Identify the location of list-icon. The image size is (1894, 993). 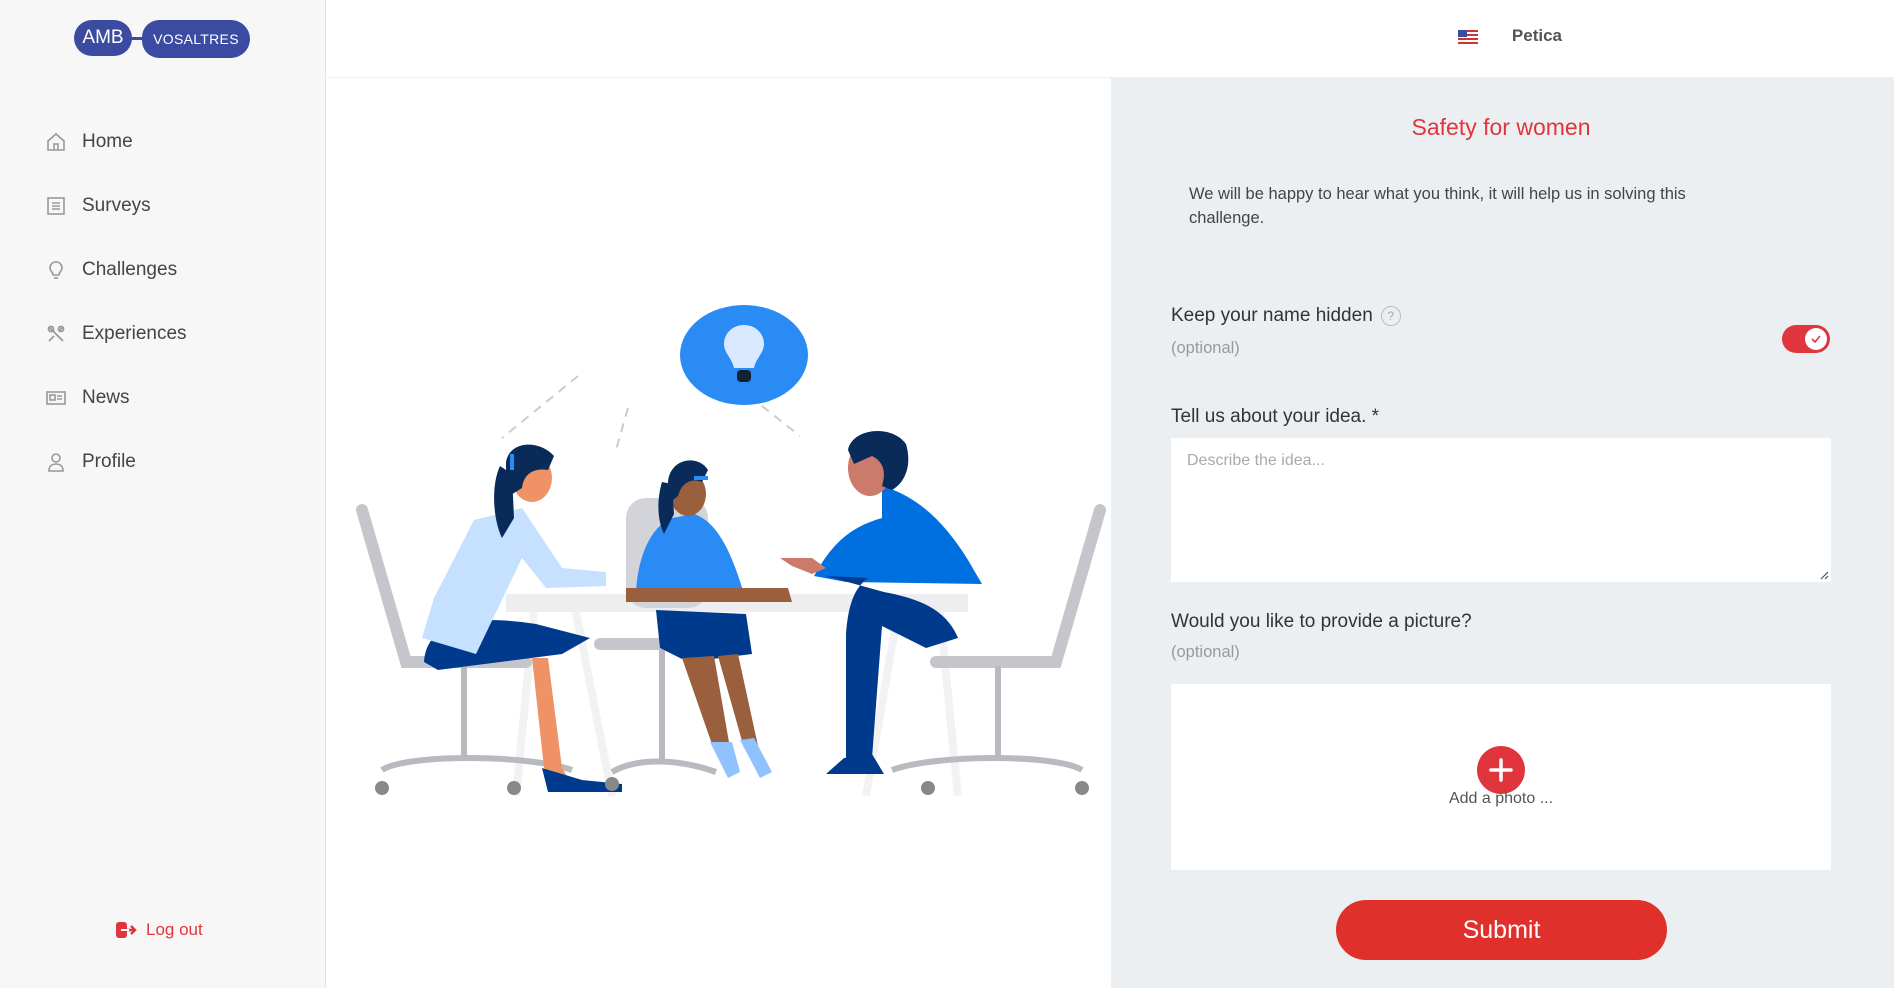
(56, 206).